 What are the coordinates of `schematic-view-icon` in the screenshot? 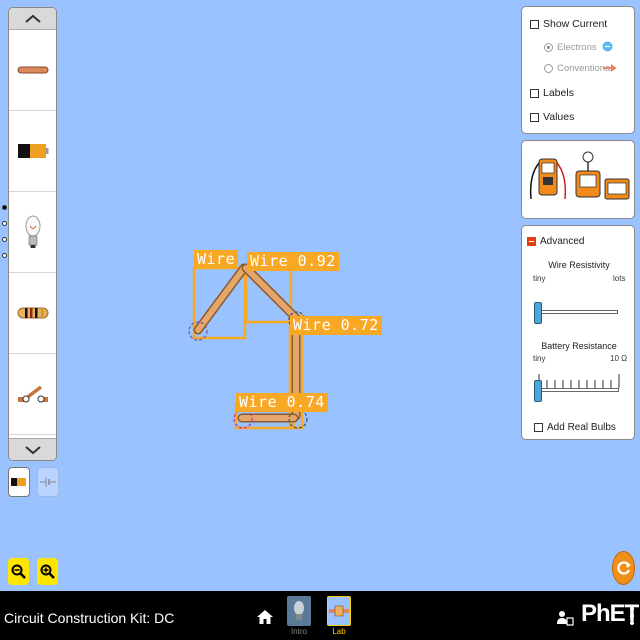 It's located at (48, 482).